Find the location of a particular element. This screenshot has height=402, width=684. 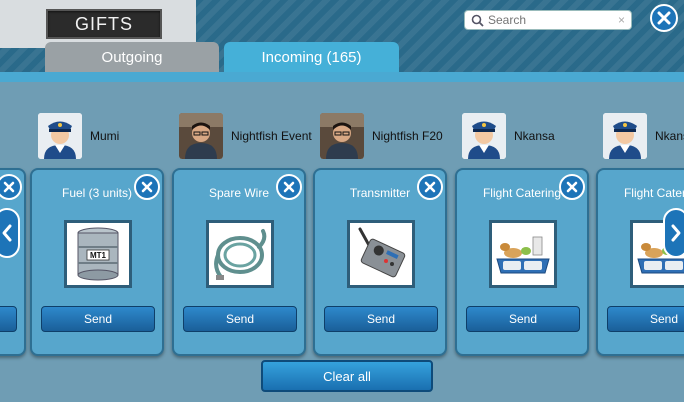

sender-name: Nightfish Event is located at coordinates (271, 136).